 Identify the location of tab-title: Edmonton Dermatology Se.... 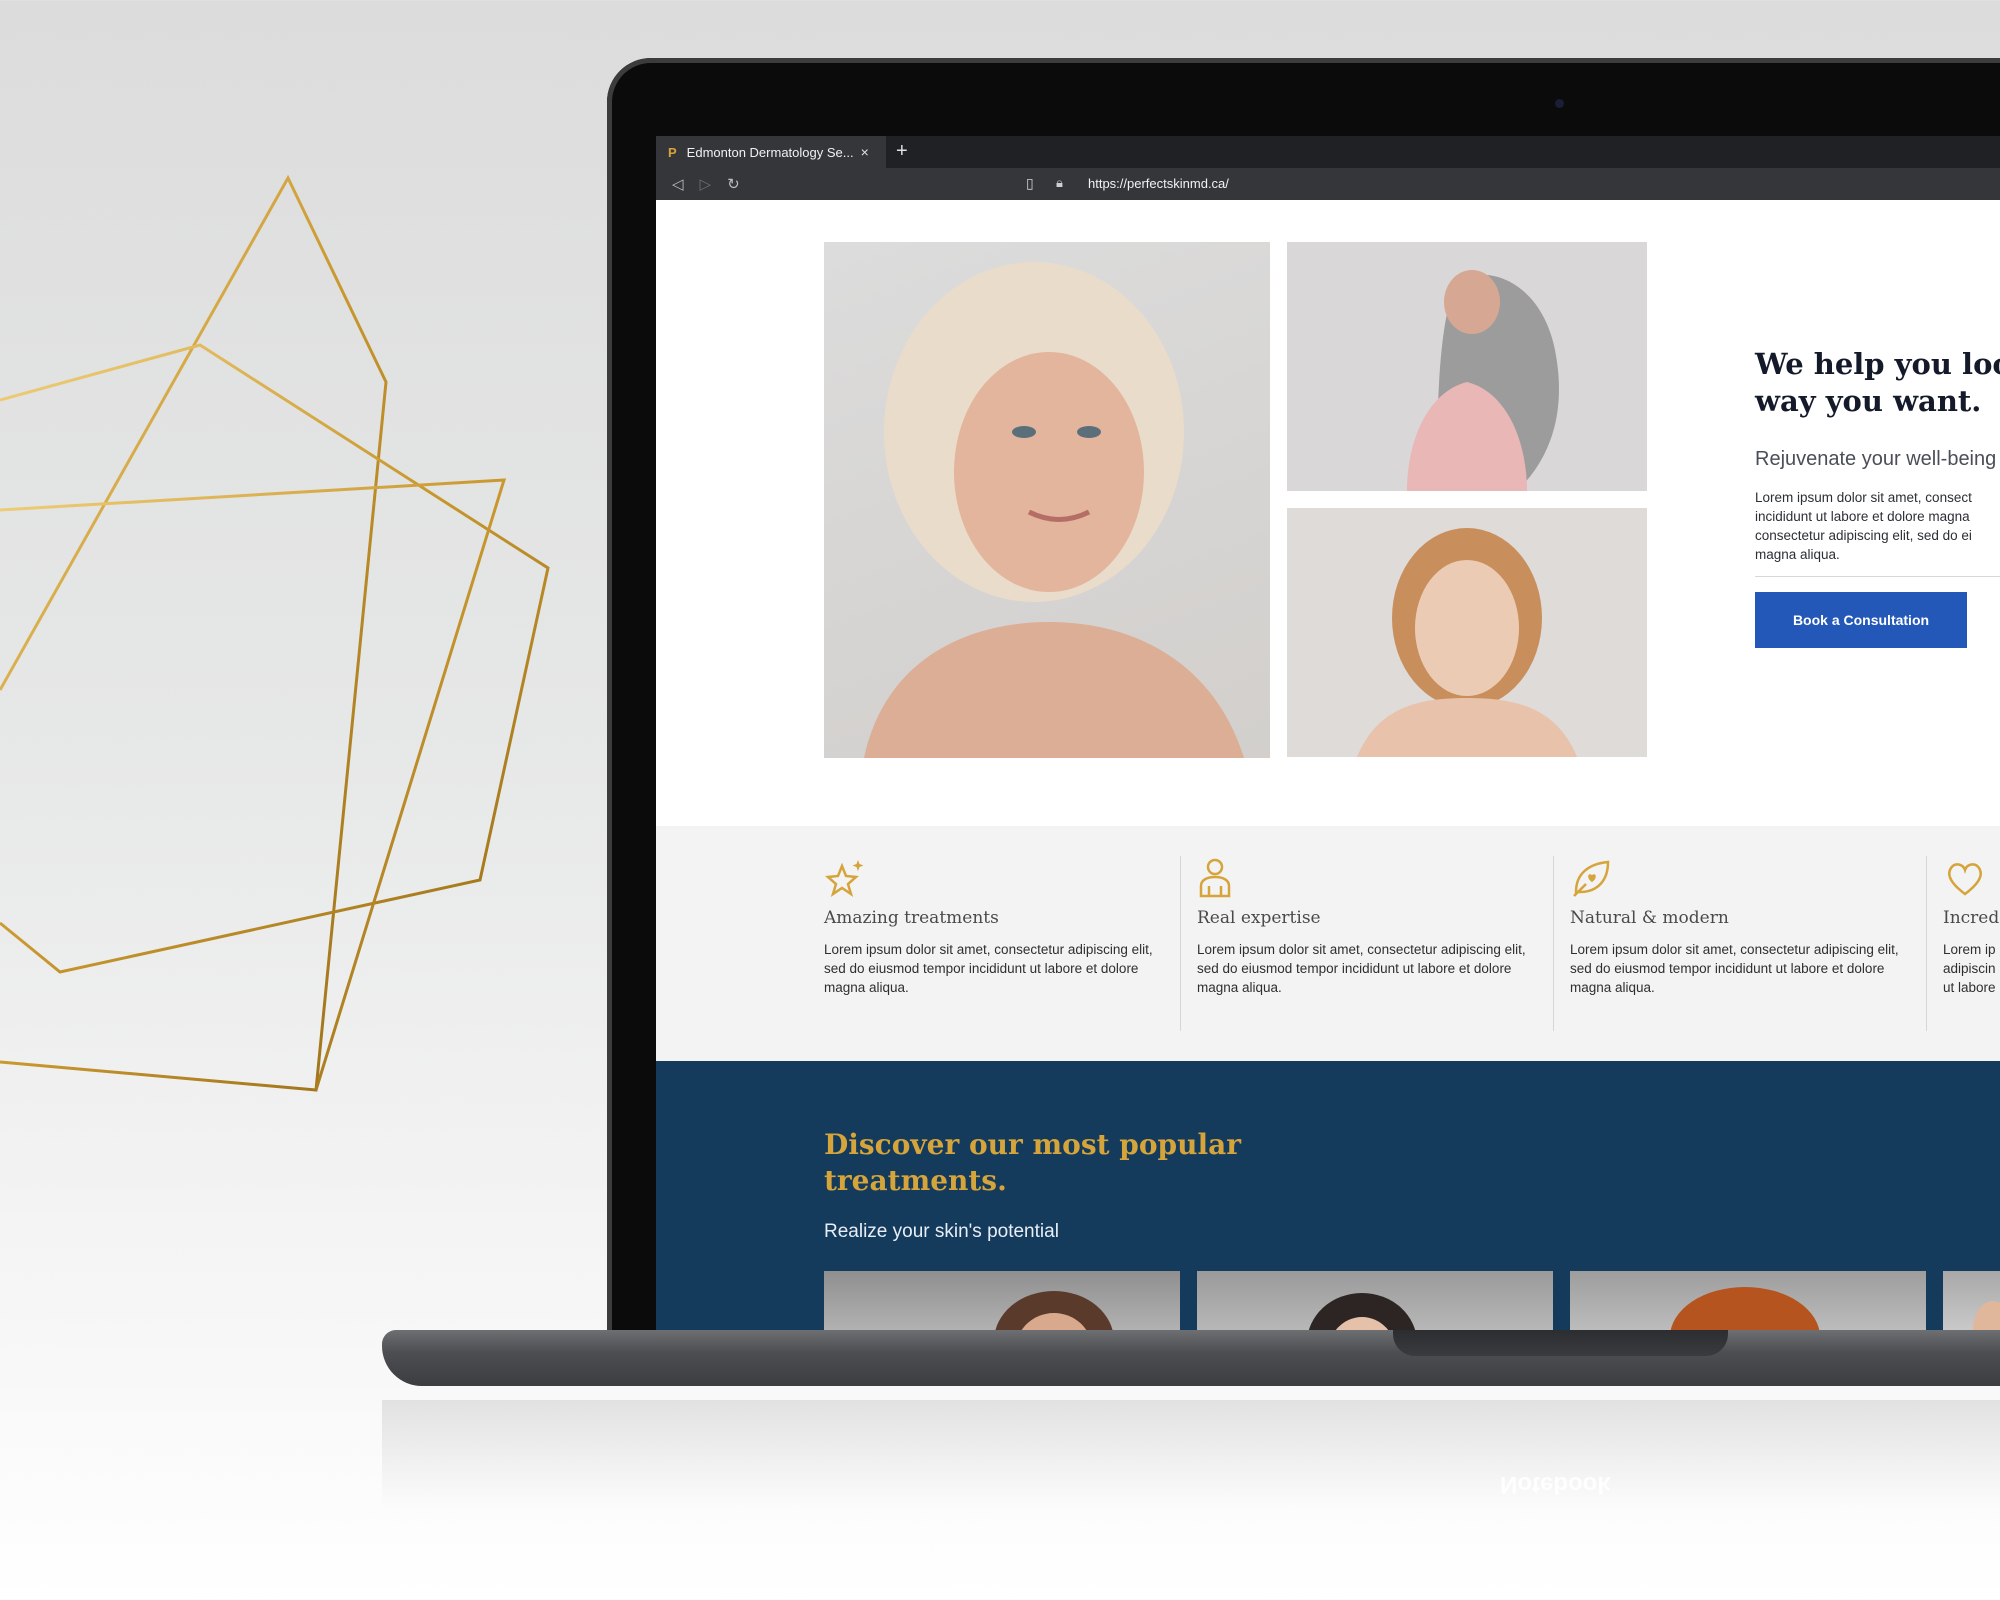
(770, 152).